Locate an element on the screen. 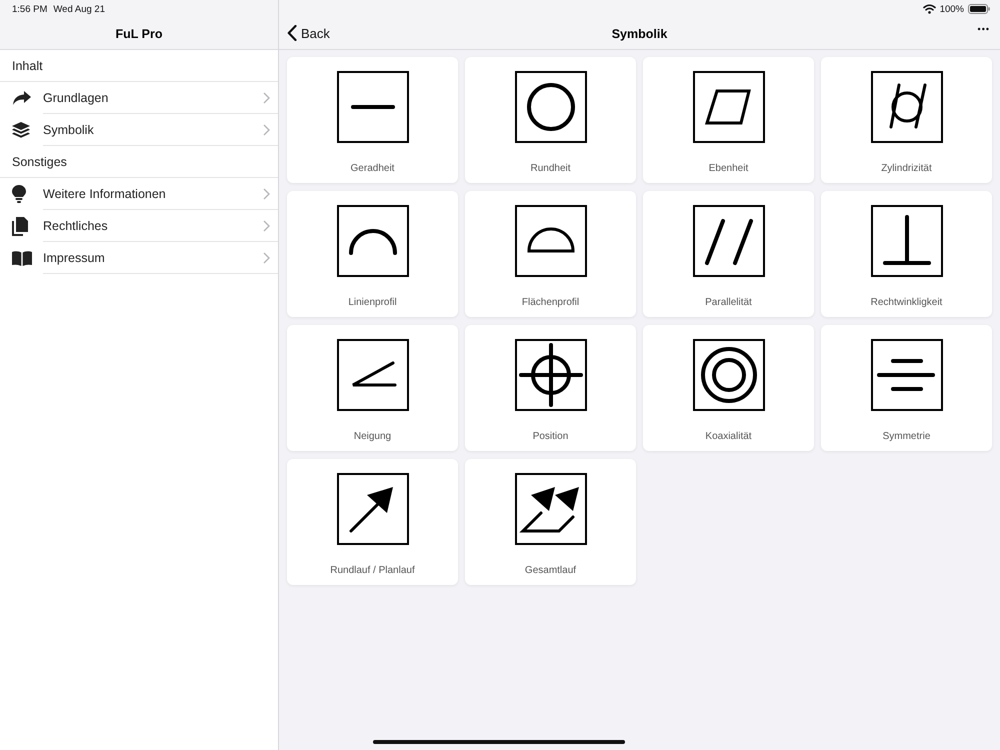  symbol-card: Symmetrie is located at coordinates (906, 388).